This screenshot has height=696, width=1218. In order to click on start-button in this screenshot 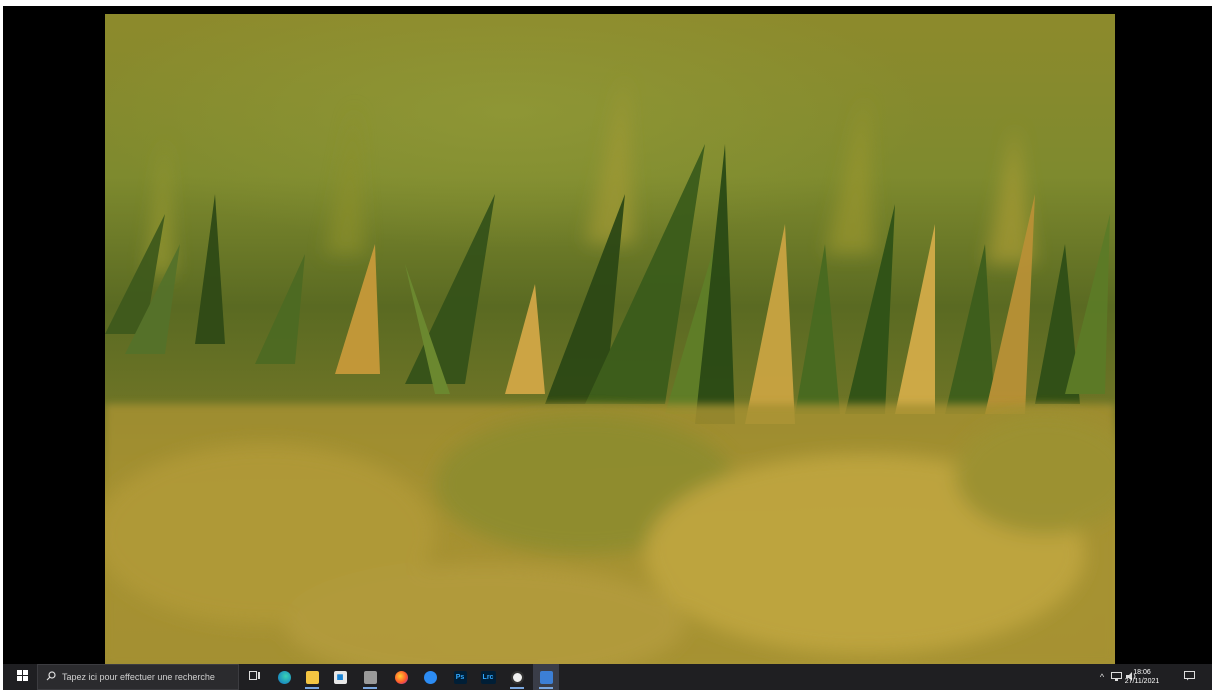, I will do `click(22, 677)`.